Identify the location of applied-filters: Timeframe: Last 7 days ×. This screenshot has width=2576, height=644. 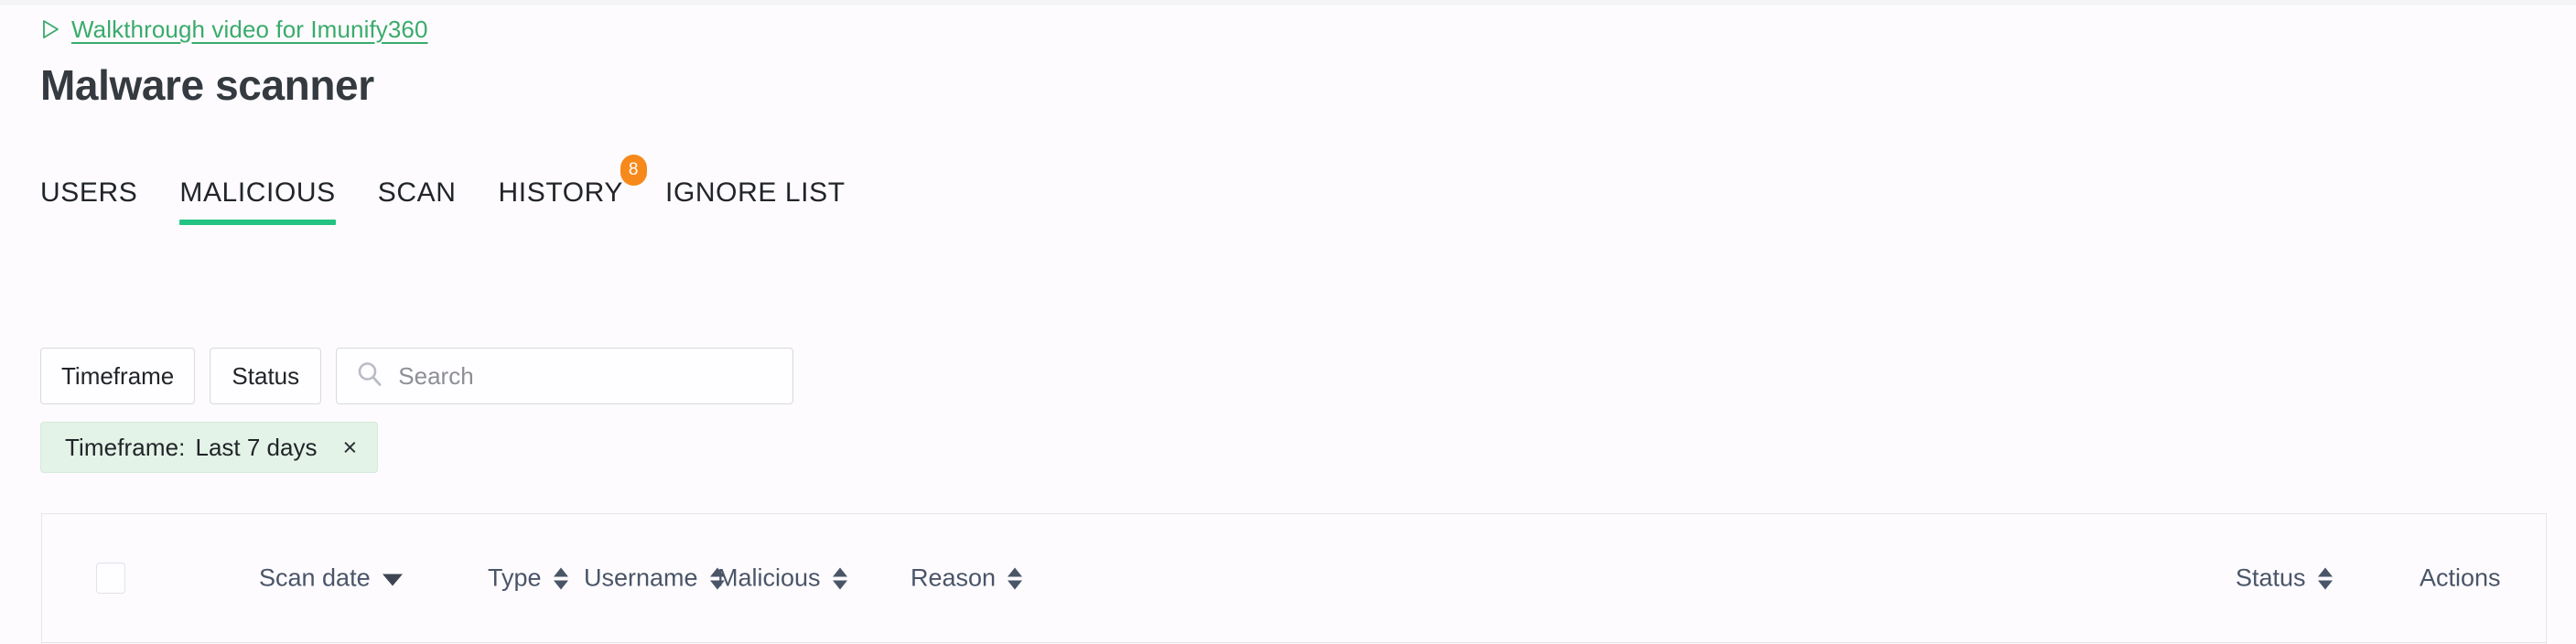
(209, 448).